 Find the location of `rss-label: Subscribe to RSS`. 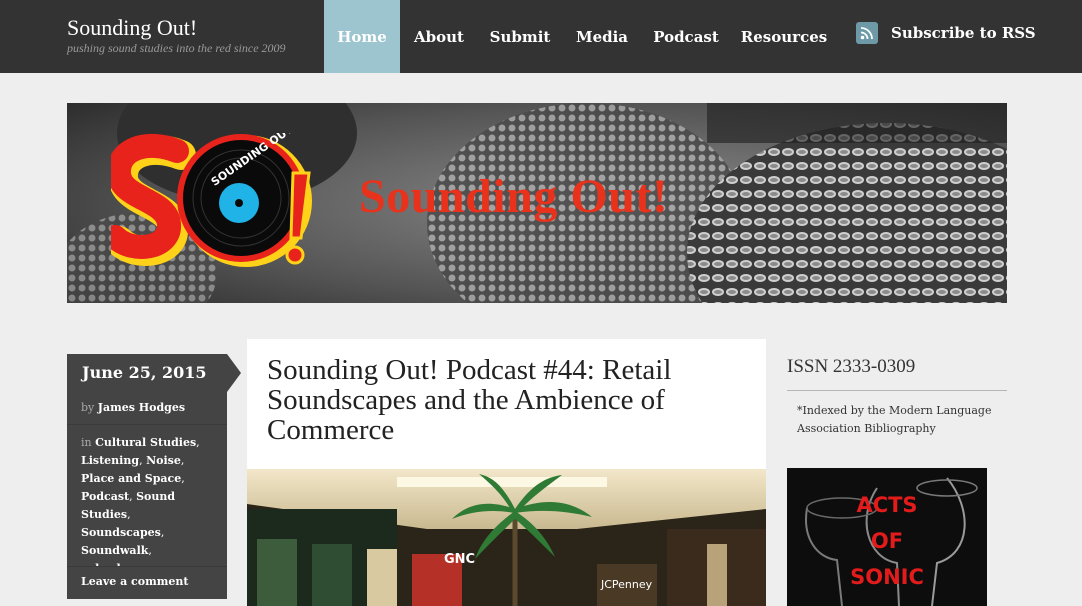

rss-label: Subscribe to RSS is located at coordinates (963, 33).